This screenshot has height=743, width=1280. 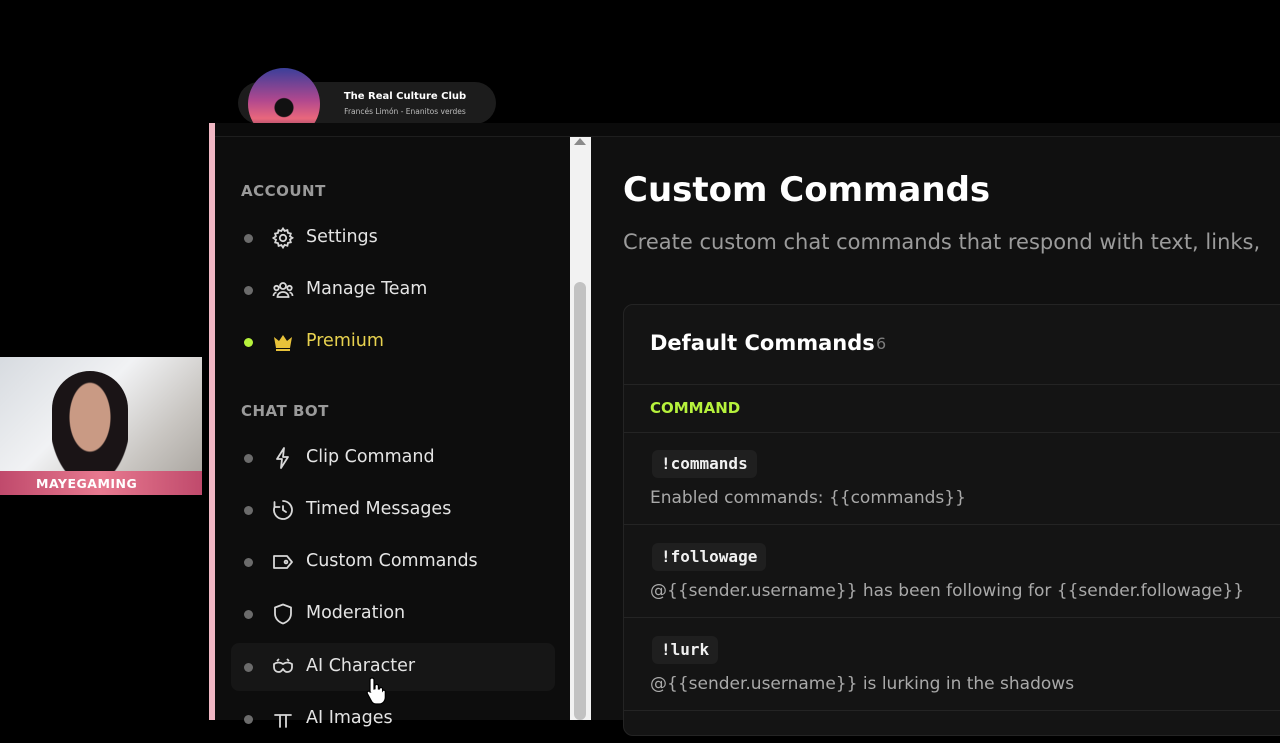 I want to click on command-name: !lurk, so click(x=685, y=650).